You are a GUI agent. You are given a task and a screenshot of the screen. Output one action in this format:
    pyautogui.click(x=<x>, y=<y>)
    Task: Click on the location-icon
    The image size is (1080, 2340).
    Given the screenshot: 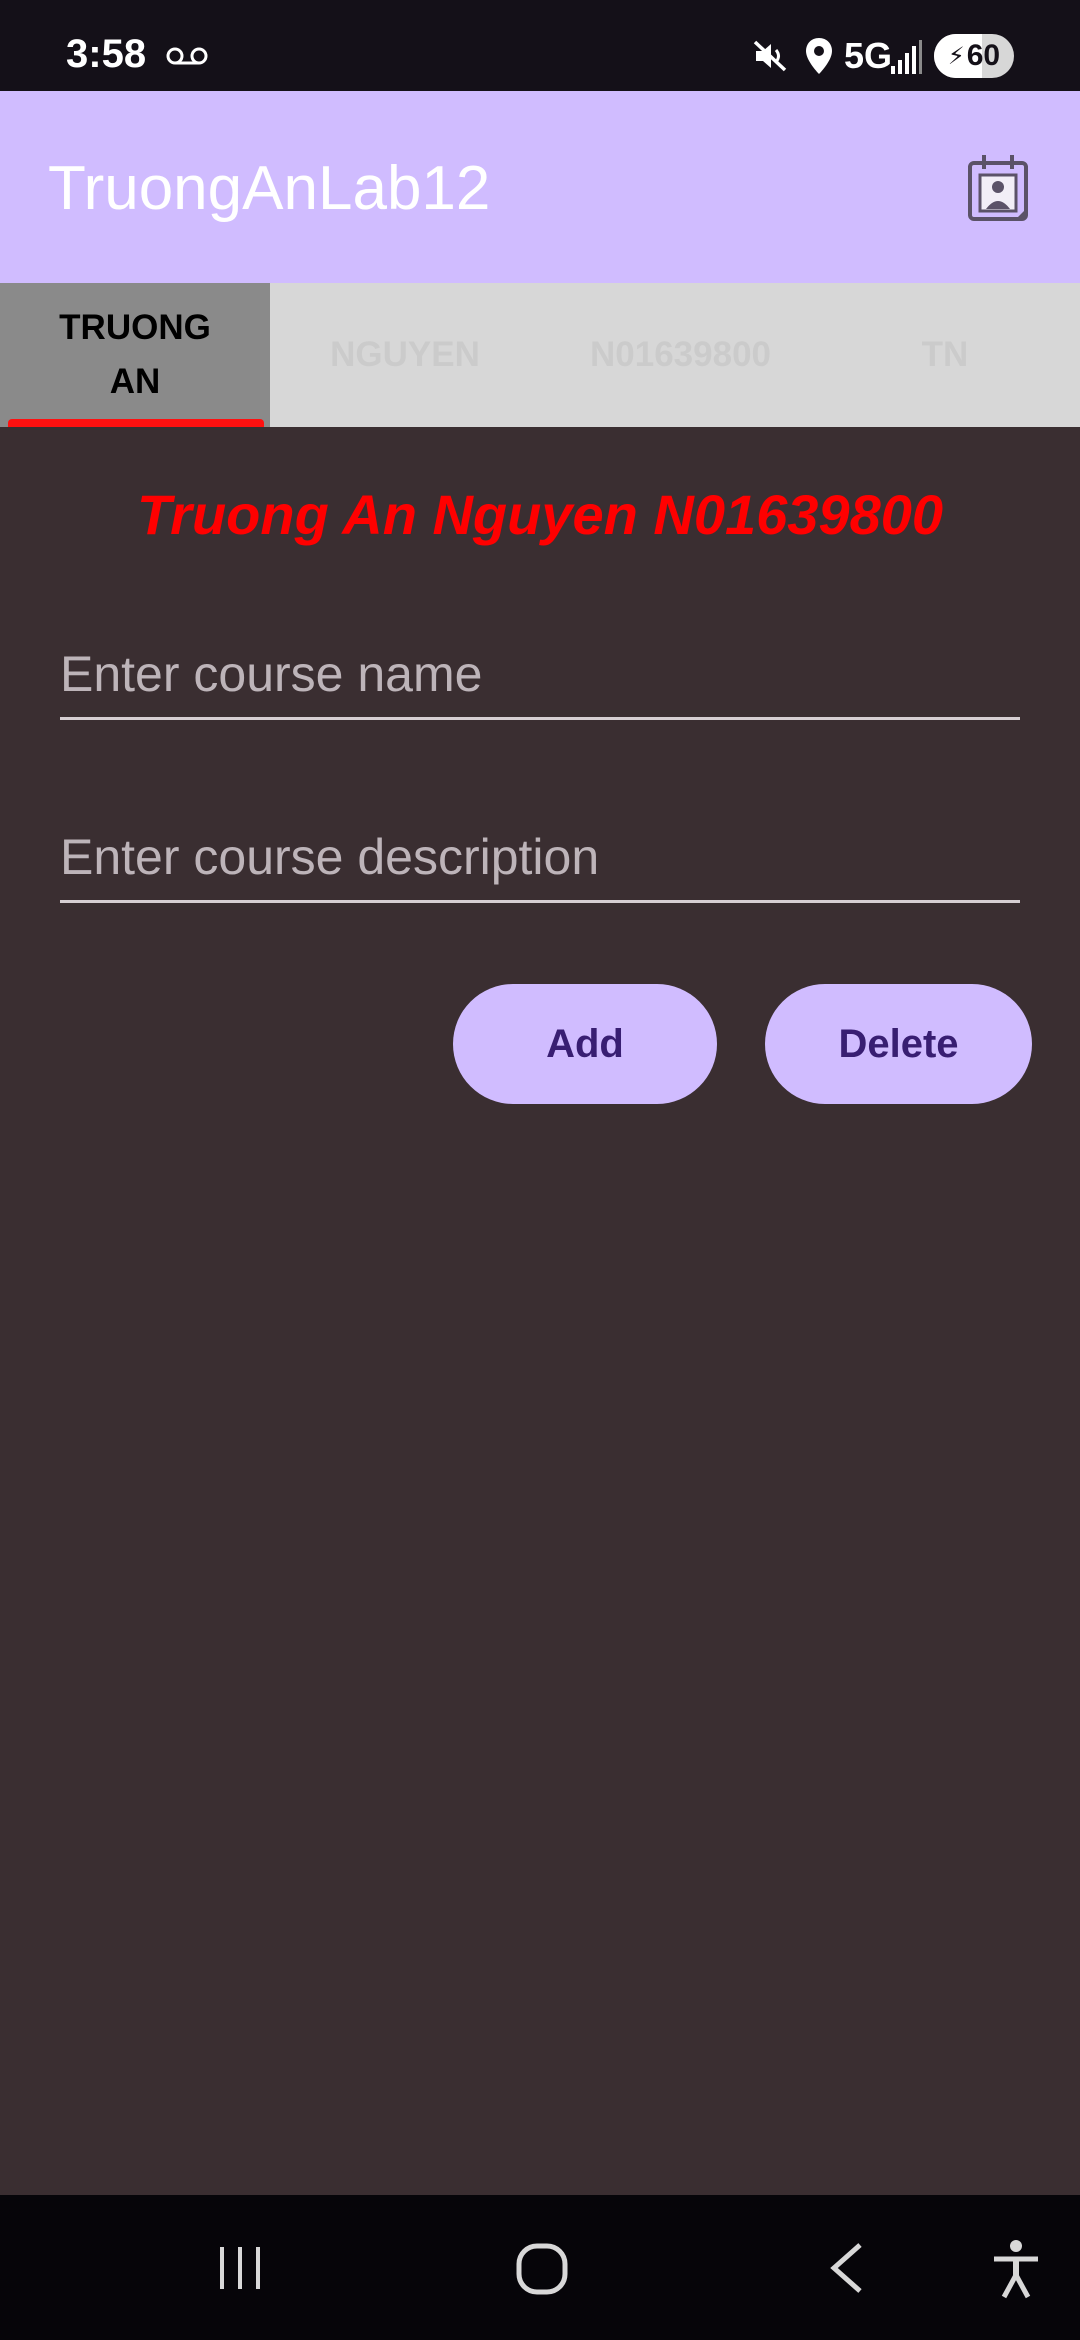 What is the action you would take?
    pyautogui.click(x=819, y=56)
    